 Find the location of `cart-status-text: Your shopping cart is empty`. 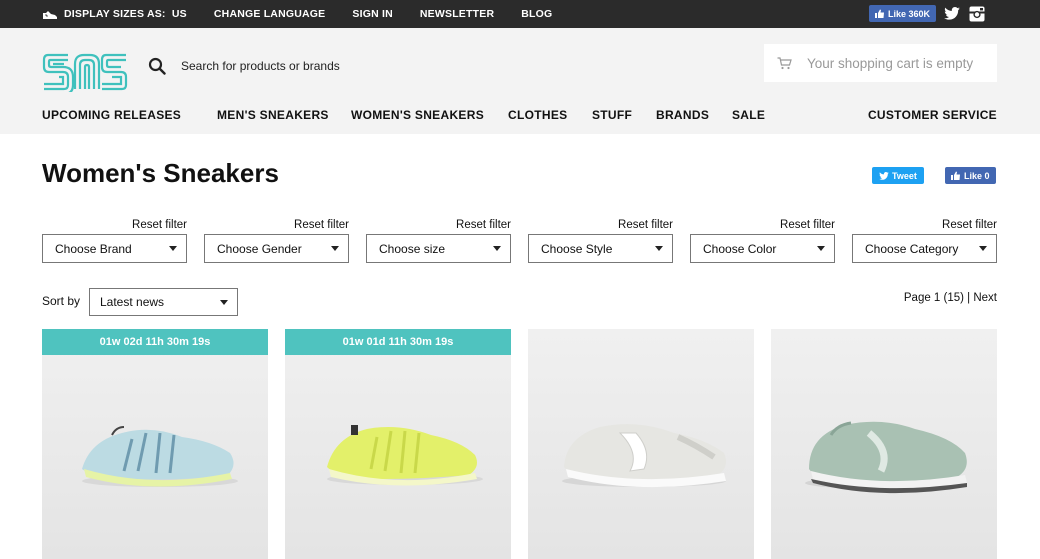

cart-status-text: Your shopping cart is empty is located at coordinates (890, 63).